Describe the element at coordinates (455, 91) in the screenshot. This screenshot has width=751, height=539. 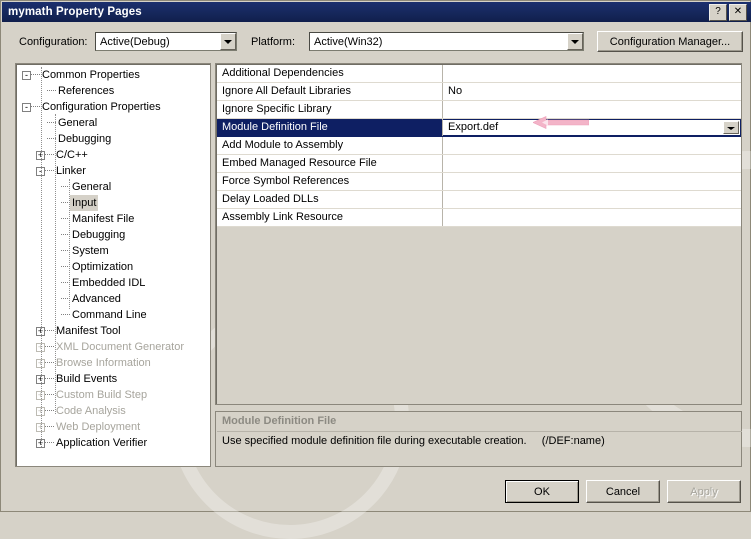
I see `property-value-text: No` at that location.